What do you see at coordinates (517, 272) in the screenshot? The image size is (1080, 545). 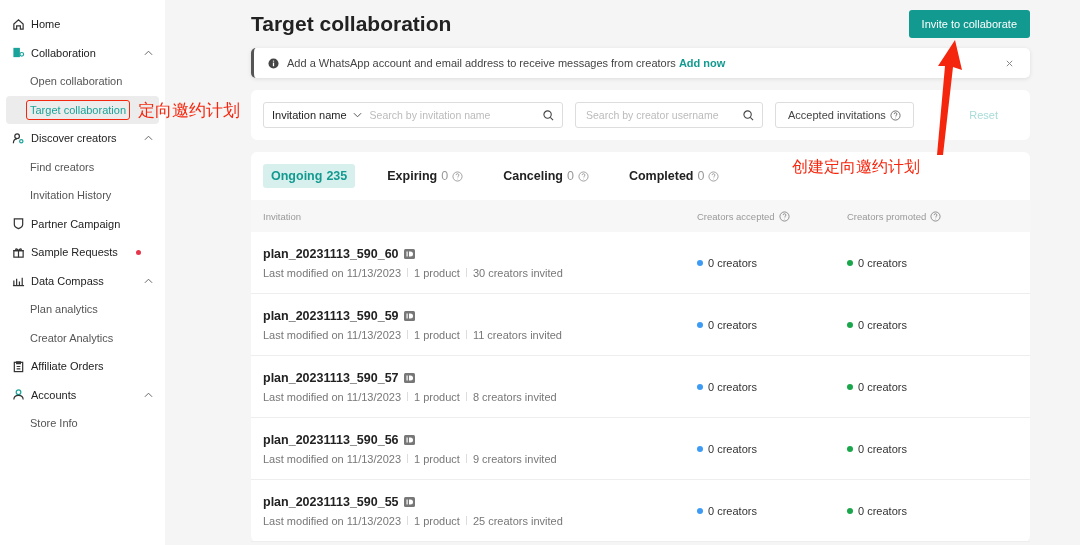 I see `invited-count: 30 creators invited` at bounding box center [517, 272].